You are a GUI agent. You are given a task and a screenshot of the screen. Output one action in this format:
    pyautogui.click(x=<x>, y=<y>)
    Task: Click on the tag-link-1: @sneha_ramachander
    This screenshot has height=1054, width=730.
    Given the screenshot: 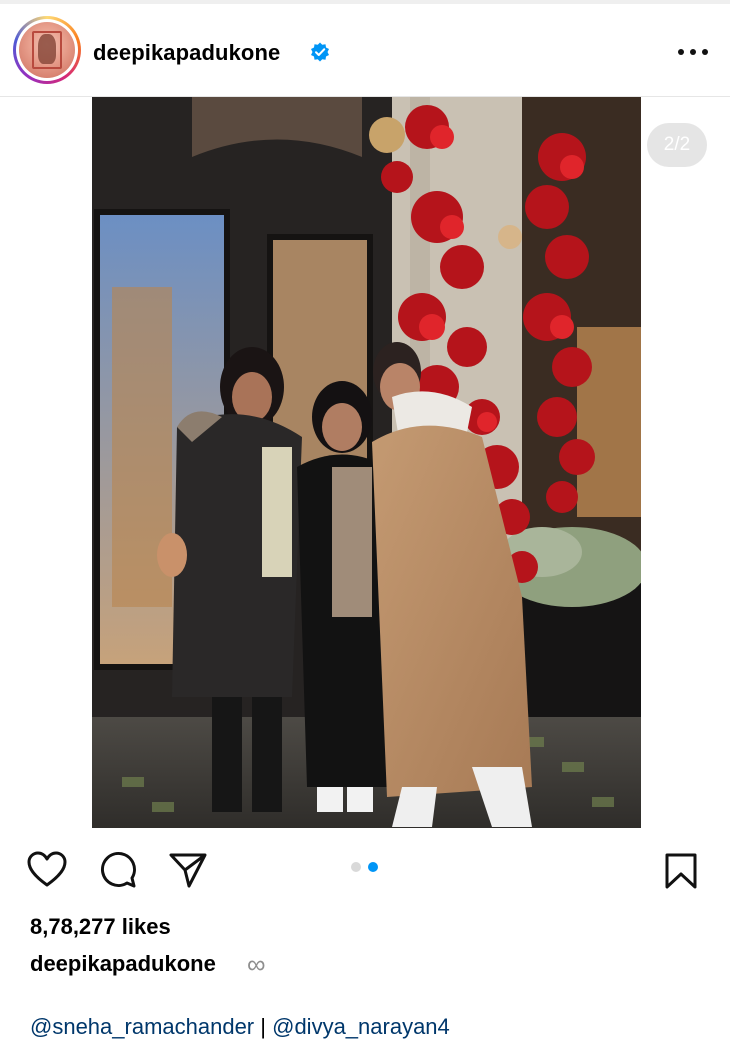 What is the action you would take?
    pyautogui.click(x=142, y=1026)
    